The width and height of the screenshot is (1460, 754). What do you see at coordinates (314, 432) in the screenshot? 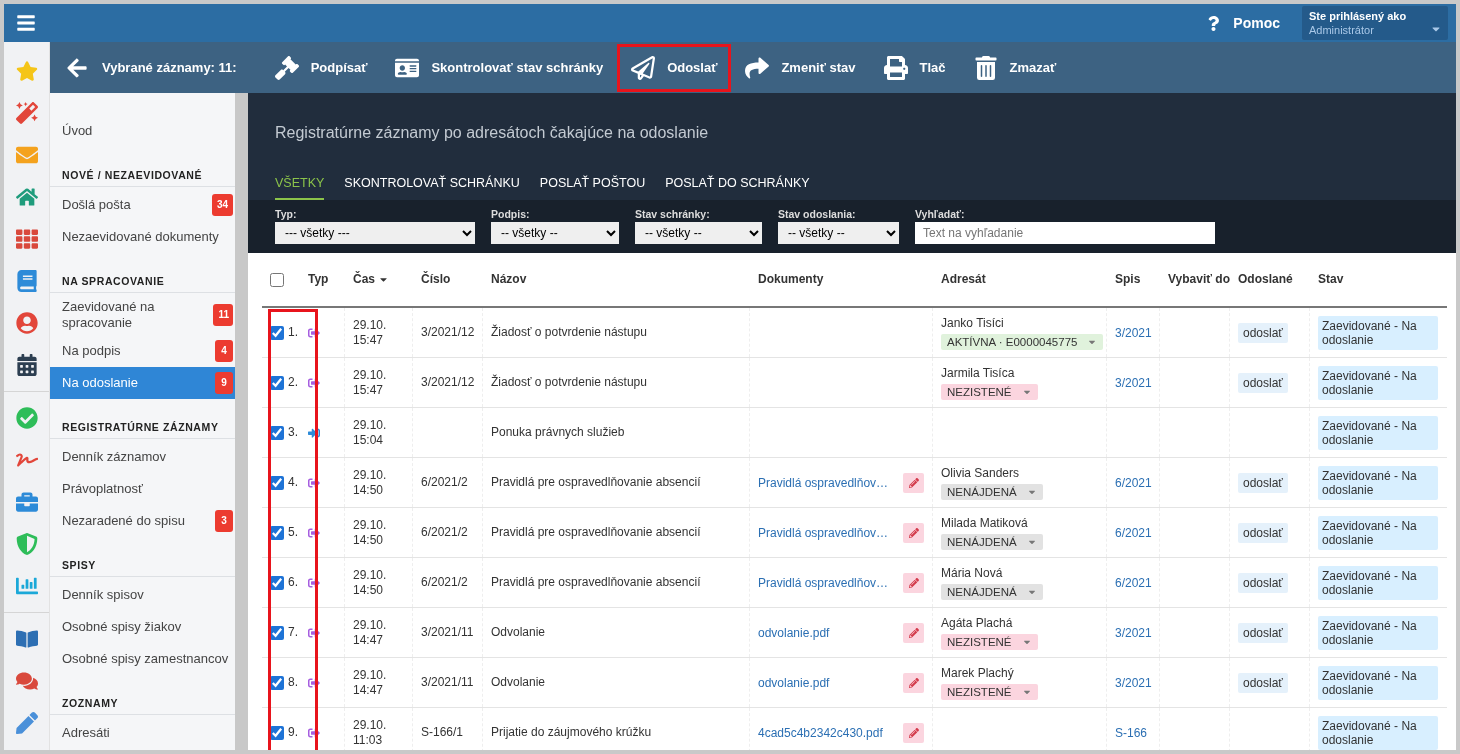
I see `sign-in-icon` at bounding box center [314, 432].